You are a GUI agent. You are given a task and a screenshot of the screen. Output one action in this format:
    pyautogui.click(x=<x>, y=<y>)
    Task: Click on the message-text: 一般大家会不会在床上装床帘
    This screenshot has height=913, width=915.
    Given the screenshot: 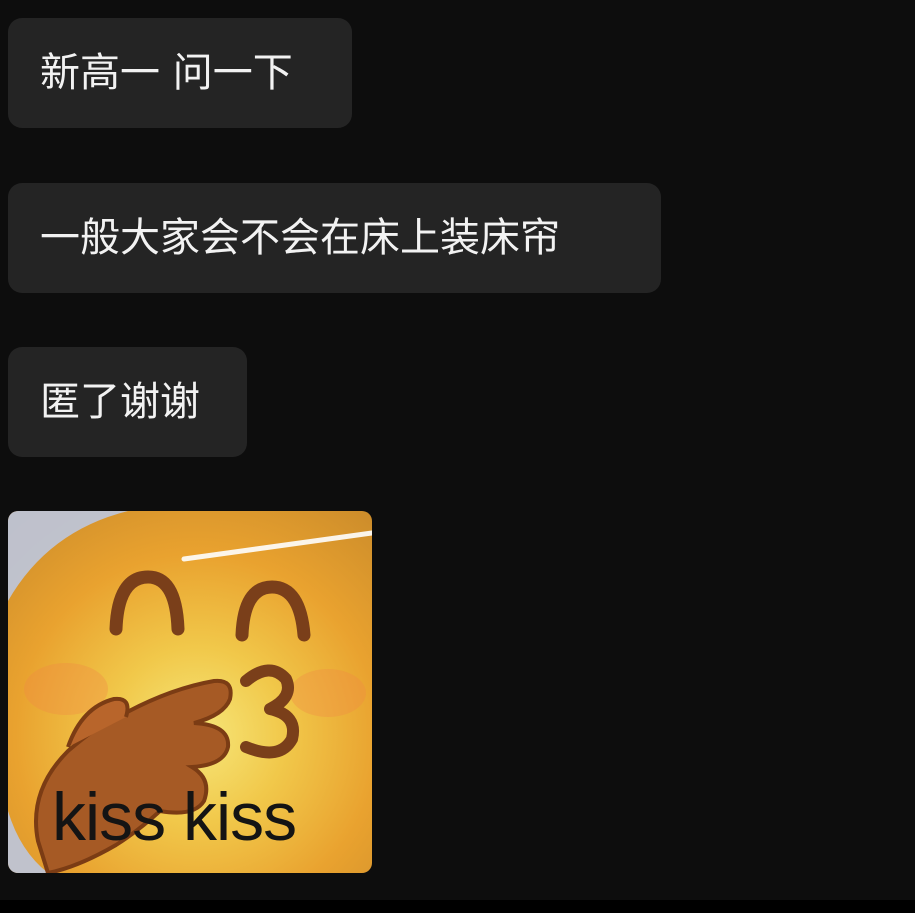 What is the action you would take?
    pyautogui.click(x=300, y=238)
    